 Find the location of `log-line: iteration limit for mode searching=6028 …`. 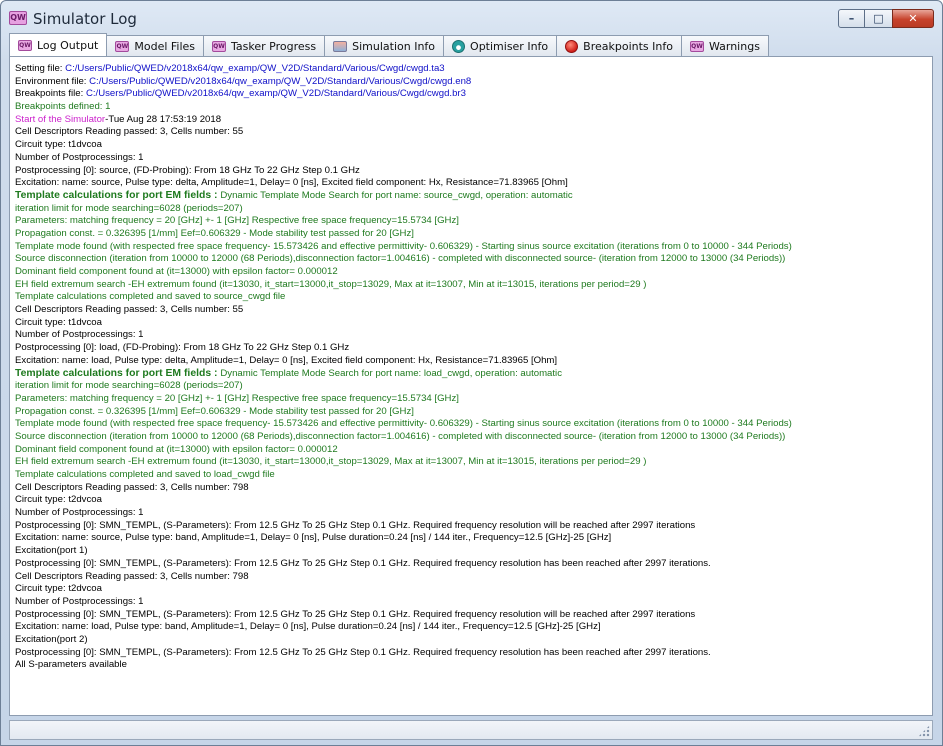

log-line: iteration limit for mode searching=6028 … is located at coordinates (472, 209).